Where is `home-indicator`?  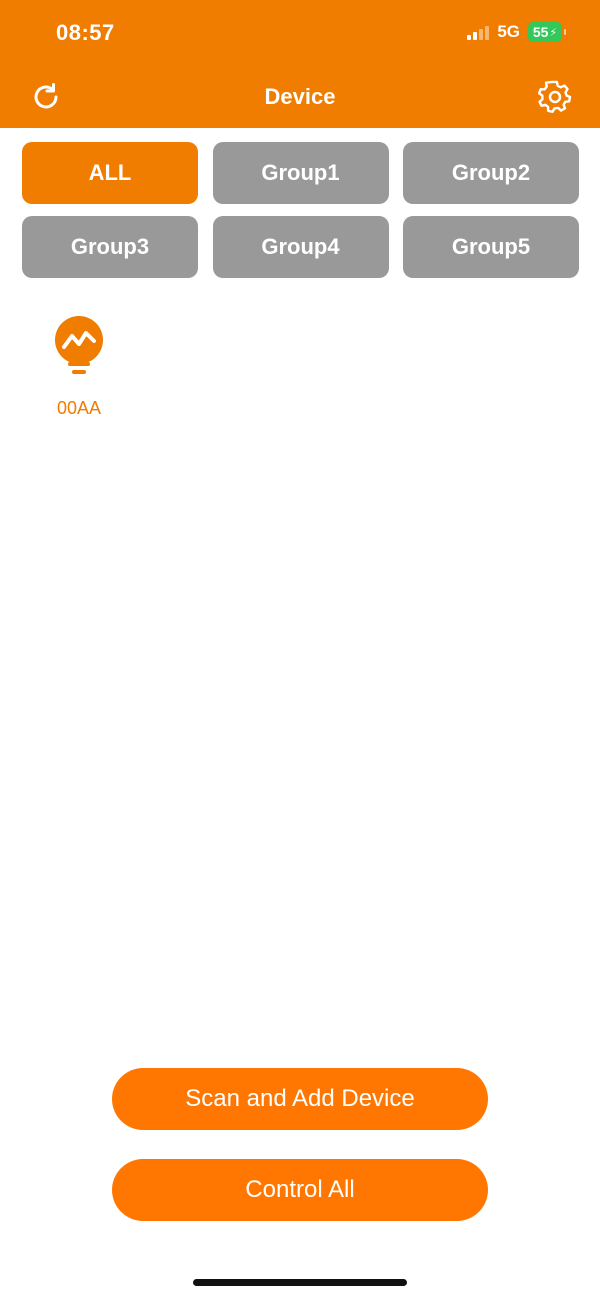 home-indicator is located at coordinates (300, 1282).